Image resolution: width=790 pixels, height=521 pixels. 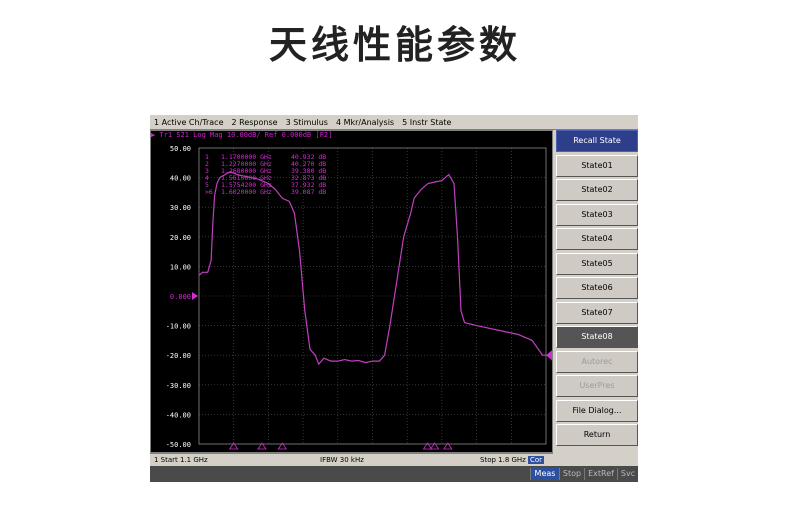 What do you see at coordinates (597, 264) in the screenshot?
I see `softkey-state05: State05` at bounding box center [597, 264].